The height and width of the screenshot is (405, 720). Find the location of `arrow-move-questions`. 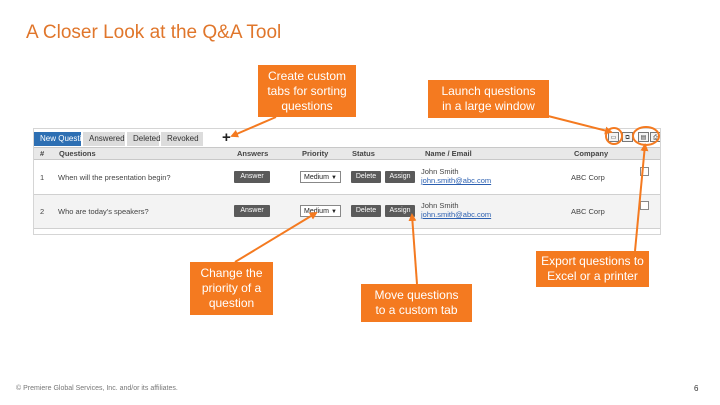

arrow-move-questions is located at coordinates (413, 249).